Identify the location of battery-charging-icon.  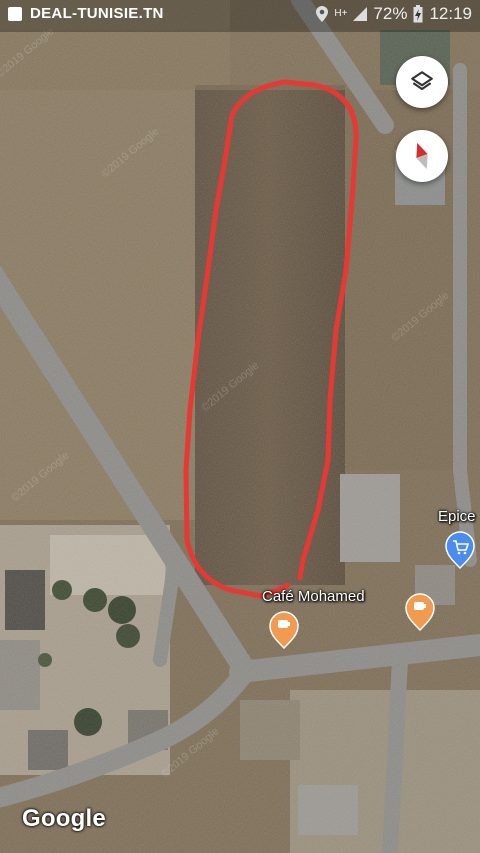
(418, 14).